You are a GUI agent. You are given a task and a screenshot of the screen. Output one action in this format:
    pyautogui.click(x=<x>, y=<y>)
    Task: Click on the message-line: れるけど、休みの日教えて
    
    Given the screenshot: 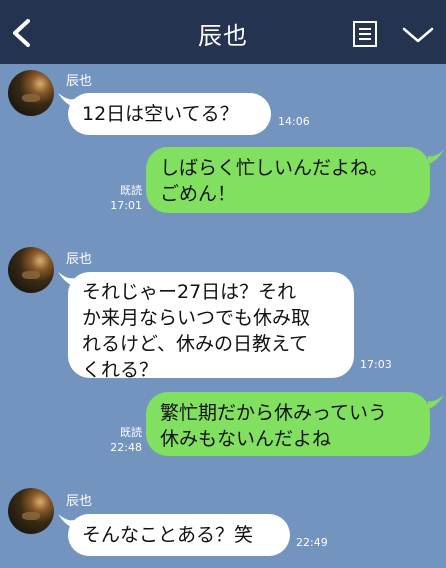 What is the action you would take?
    pyautogui.click(x=195, y=344)
    